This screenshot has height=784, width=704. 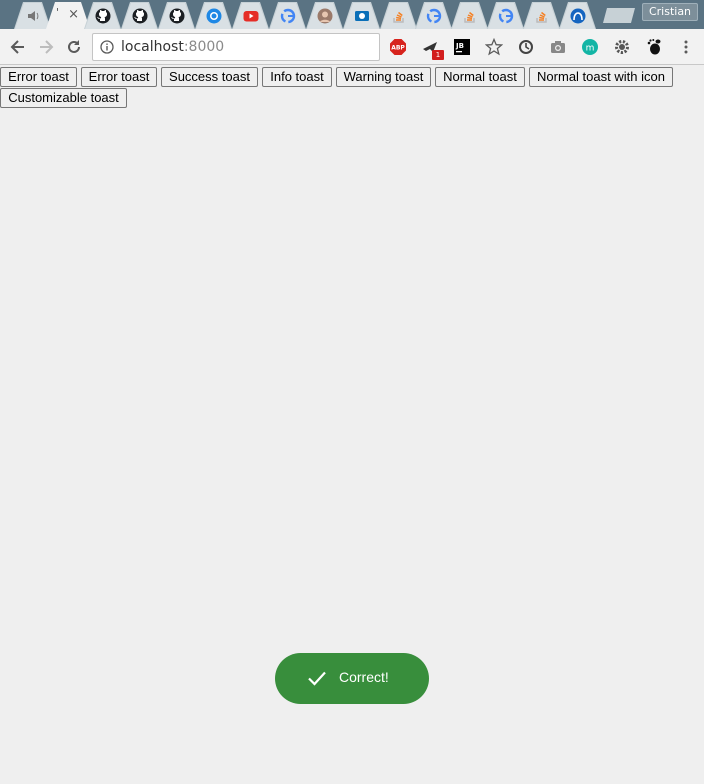 I want to click on star-bookmark-icon, so click(x=494, y=47).